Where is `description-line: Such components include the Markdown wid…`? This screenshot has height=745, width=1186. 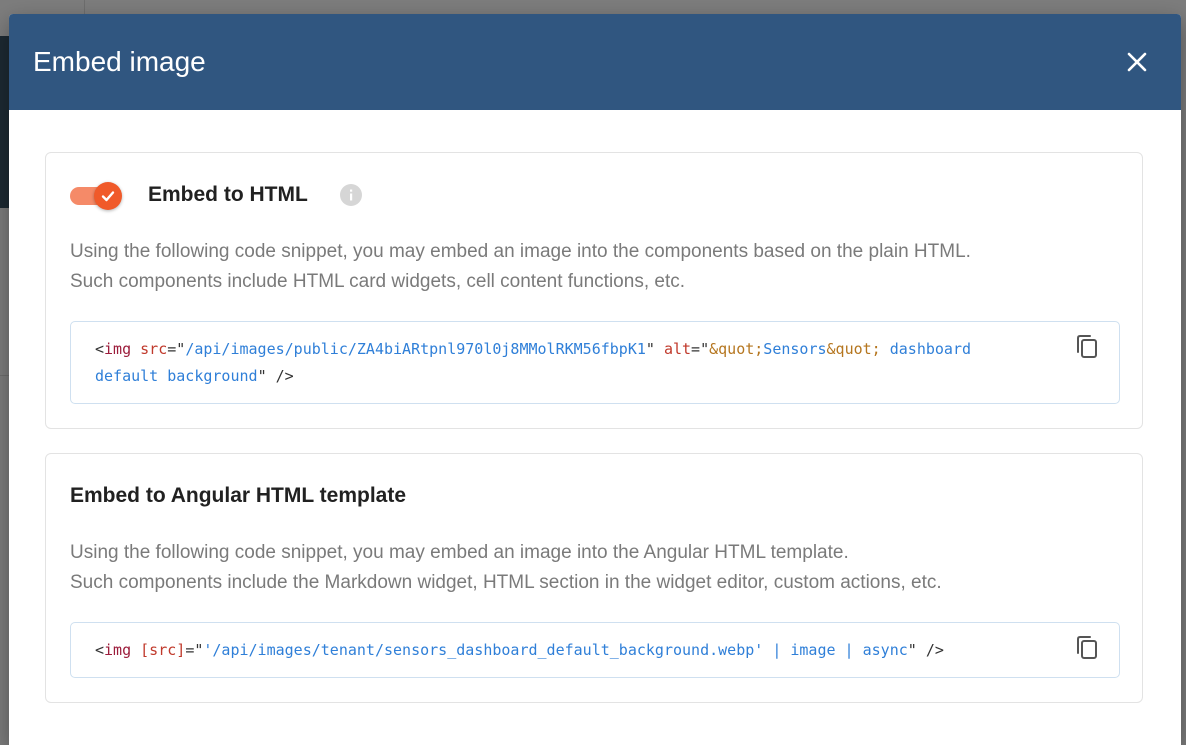
description-line: Such components include the Markdown wid… is located at coordinates (506, 582).